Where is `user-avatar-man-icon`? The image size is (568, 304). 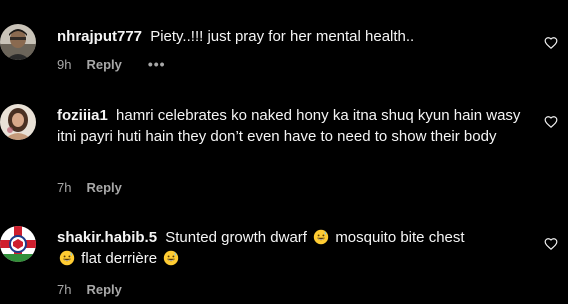 user-avatar-man-icon is located at coordinates (18, 42).